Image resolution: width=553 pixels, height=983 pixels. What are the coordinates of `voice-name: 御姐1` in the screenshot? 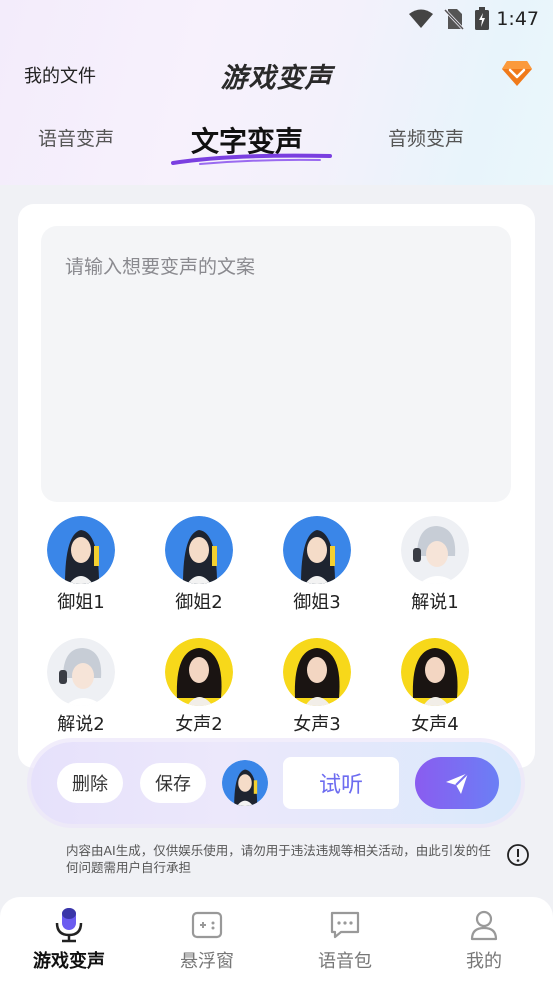 It's located at (81, 602).